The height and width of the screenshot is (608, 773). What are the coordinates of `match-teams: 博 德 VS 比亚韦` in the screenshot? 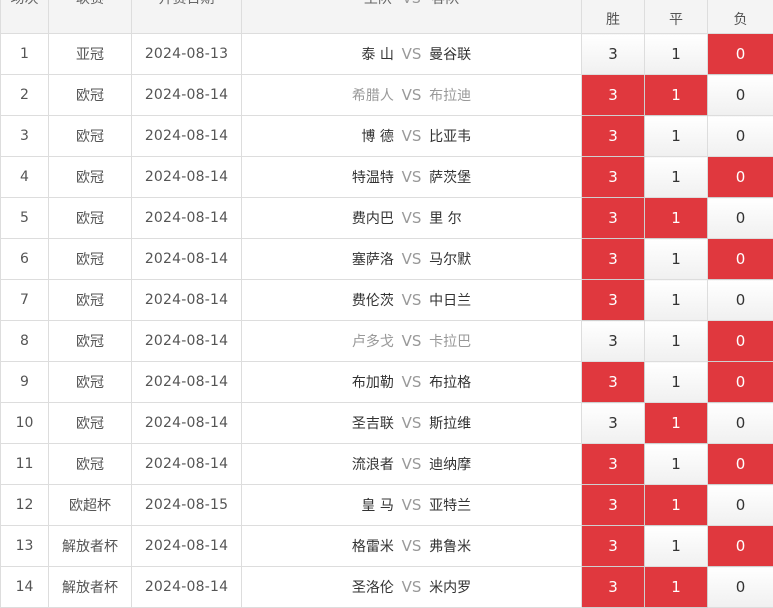 It's located at (411, 136).